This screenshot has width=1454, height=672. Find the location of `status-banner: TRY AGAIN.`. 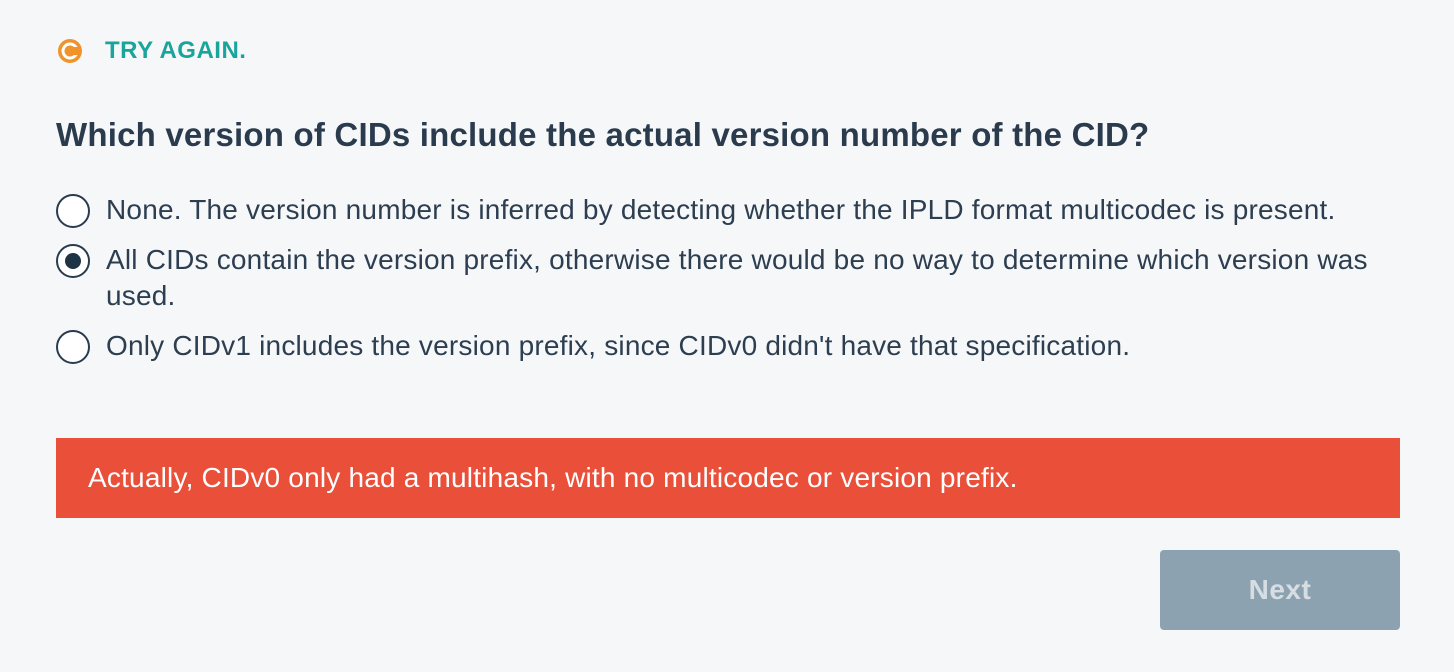

status-banner: TRY AGAIN. is located at coordinates (151, 51).